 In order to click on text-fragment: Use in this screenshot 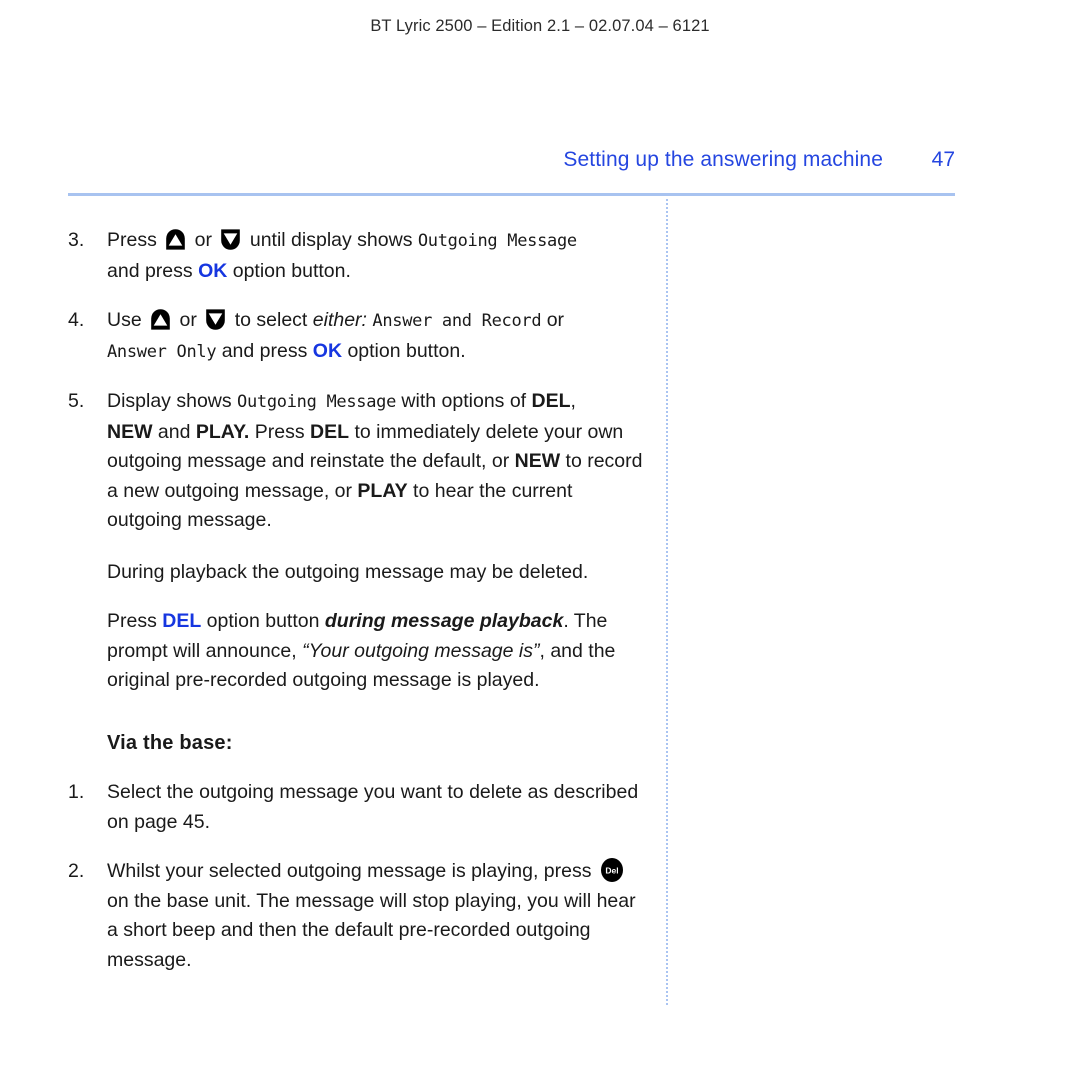, I will do `click(127, 320)`.